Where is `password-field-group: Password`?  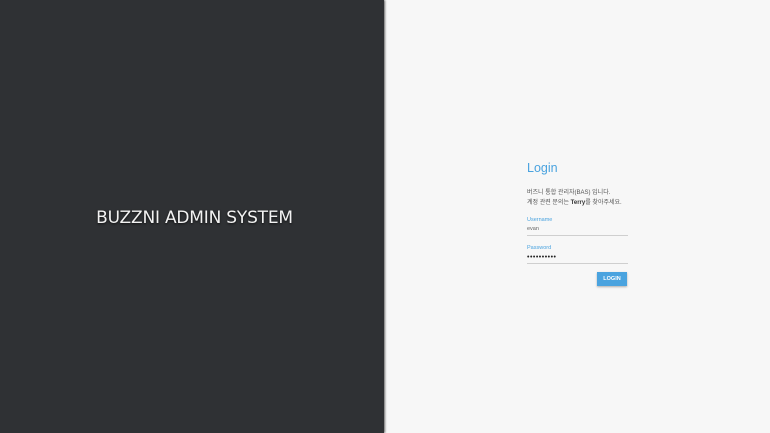
password-field-group: Password is located at coordinates (577, 254).